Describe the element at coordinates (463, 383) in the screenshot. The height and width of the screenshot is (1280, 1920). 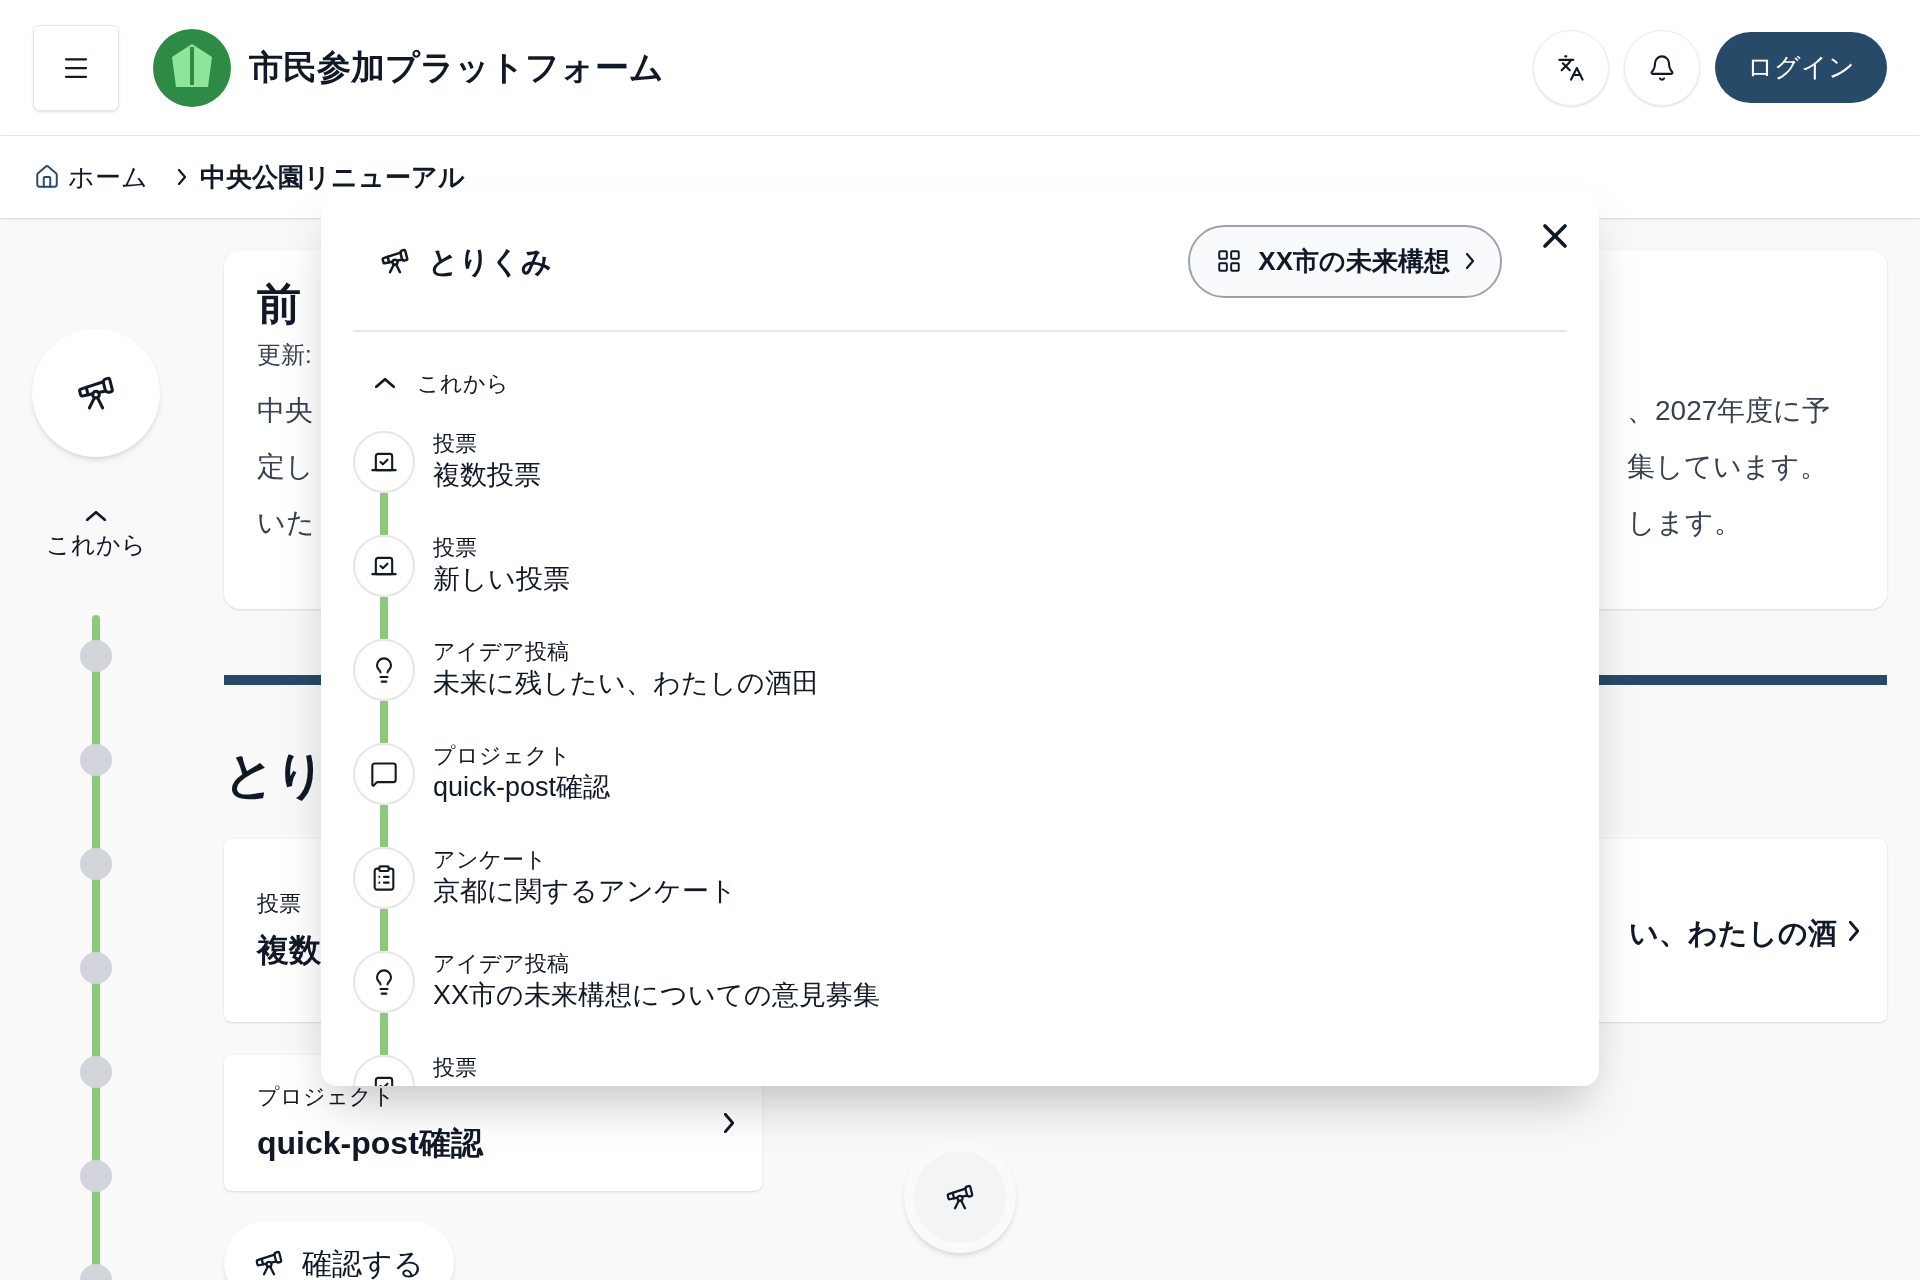
I see `section-label: これから` at that location.